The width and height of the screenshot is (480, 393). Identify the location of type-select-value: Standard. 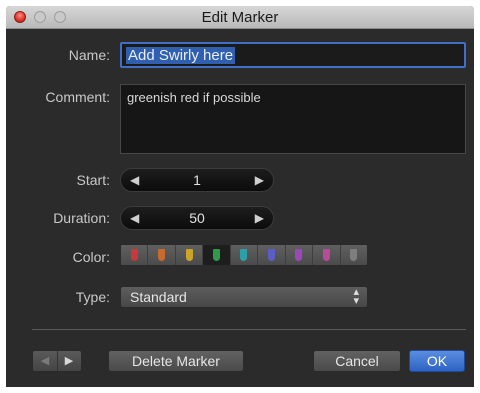
(158, 297).